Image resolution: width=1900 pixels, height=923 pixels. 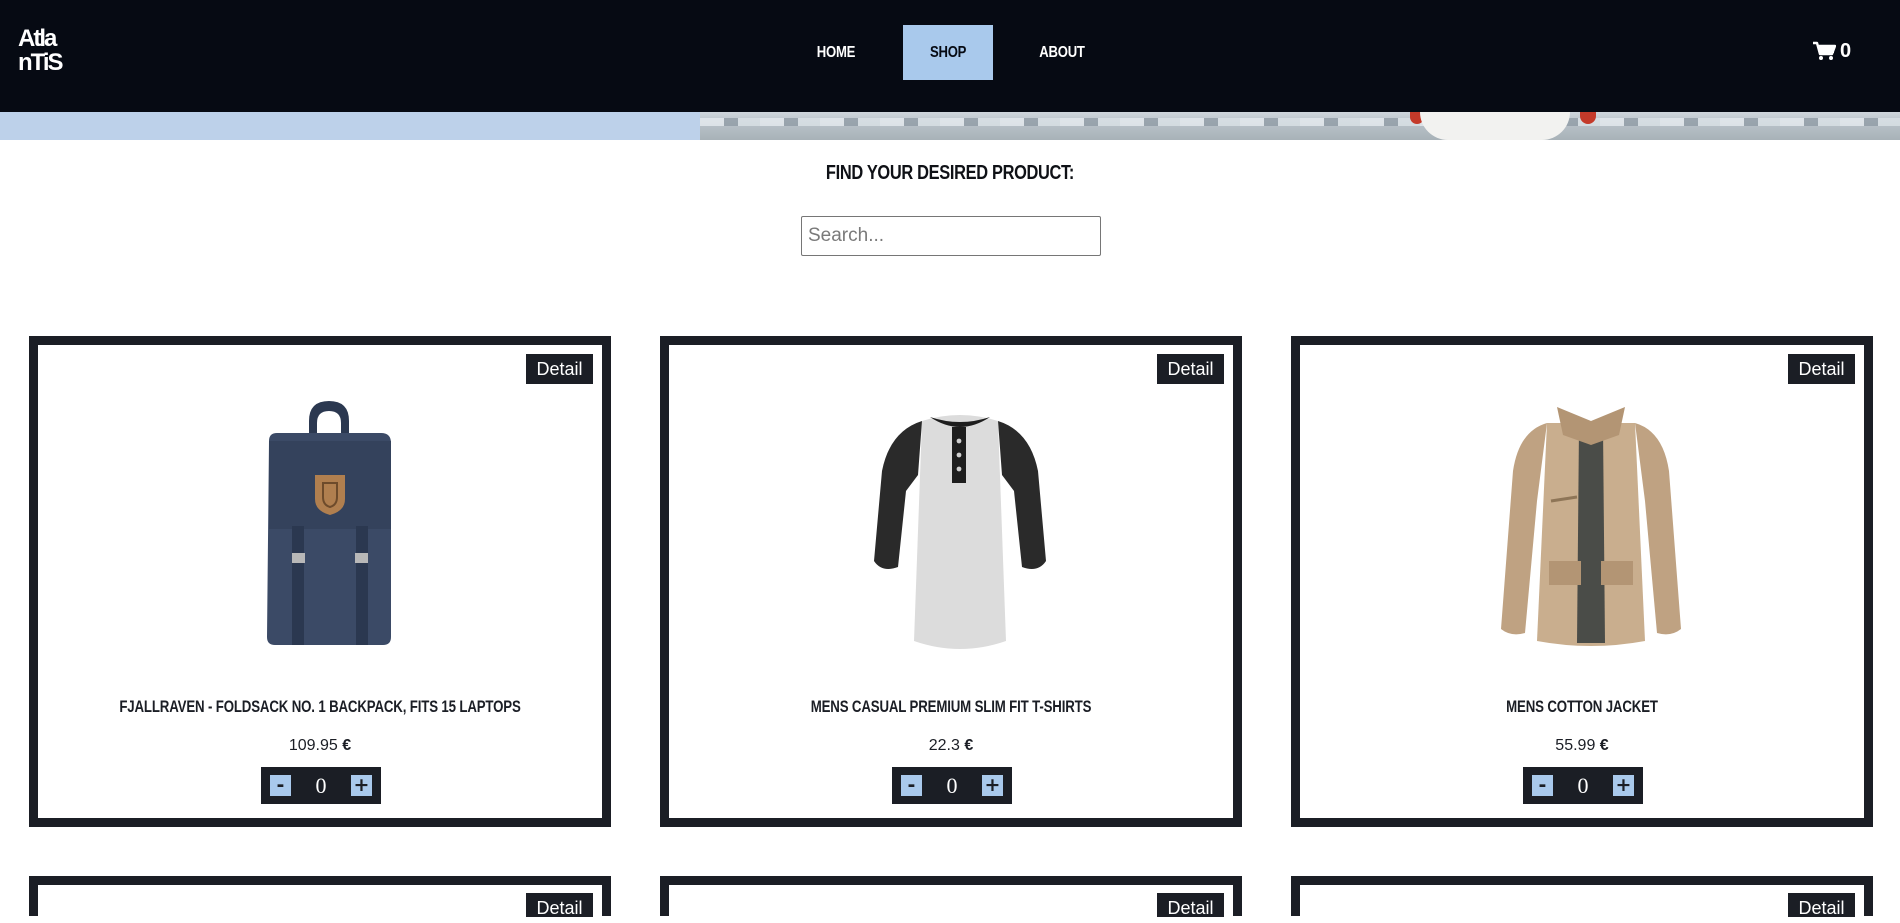 I want to click on price-value: 109.95, so click(x=313, y=745).